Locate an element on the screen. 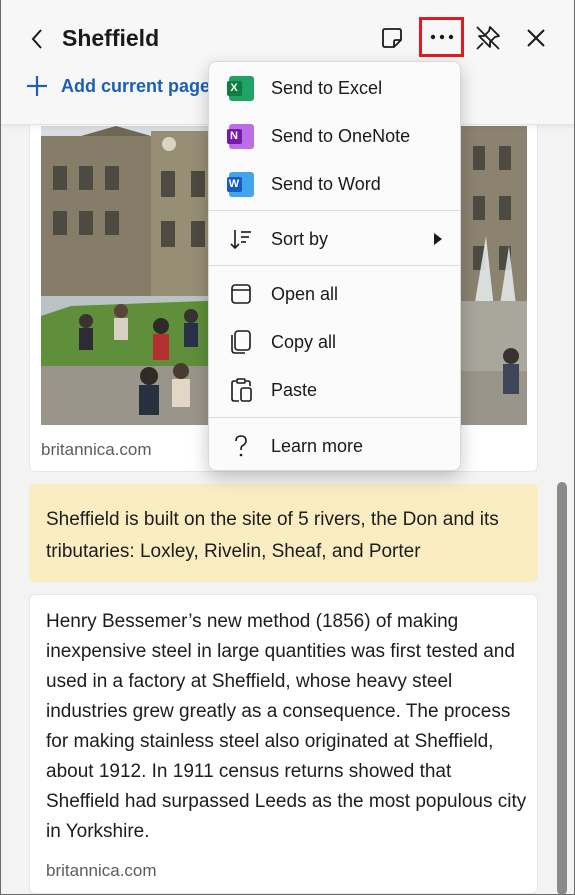 The width and height of the screenshot is (575, 895). menu-item-label: Send to OneNote is located at coordinates (341, 135).